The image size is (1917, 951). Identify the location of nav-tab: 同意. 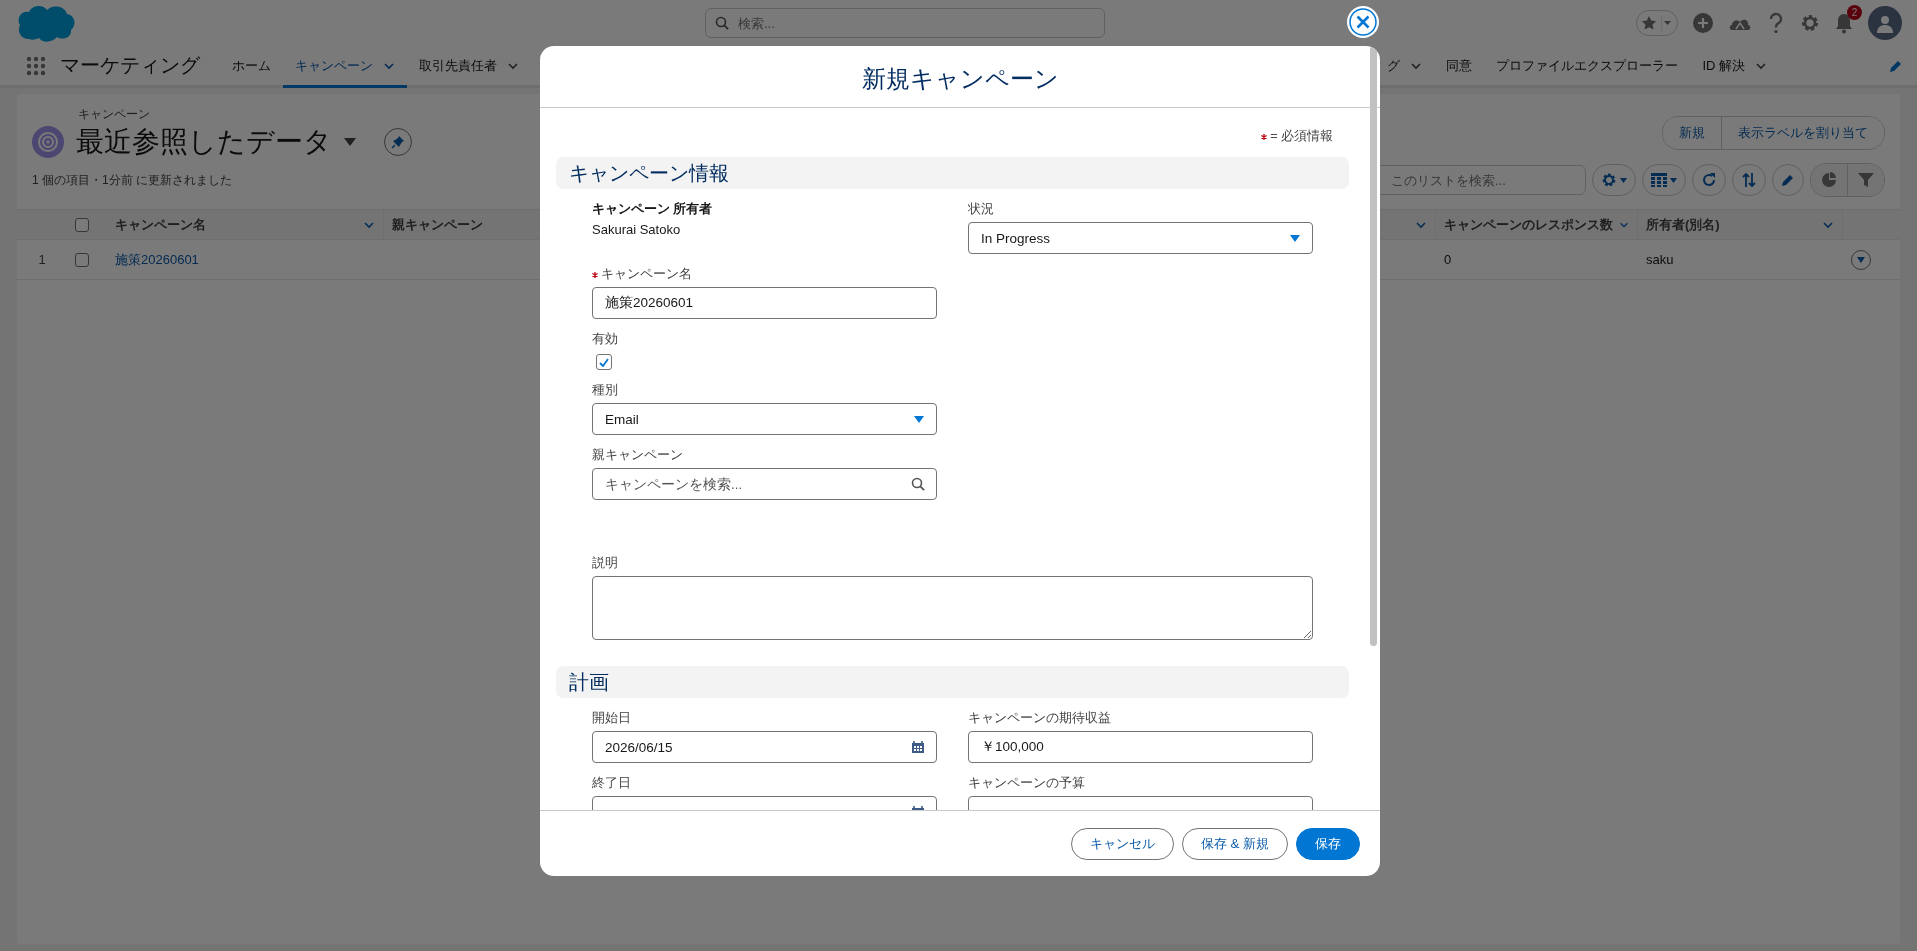
(1459, 67).